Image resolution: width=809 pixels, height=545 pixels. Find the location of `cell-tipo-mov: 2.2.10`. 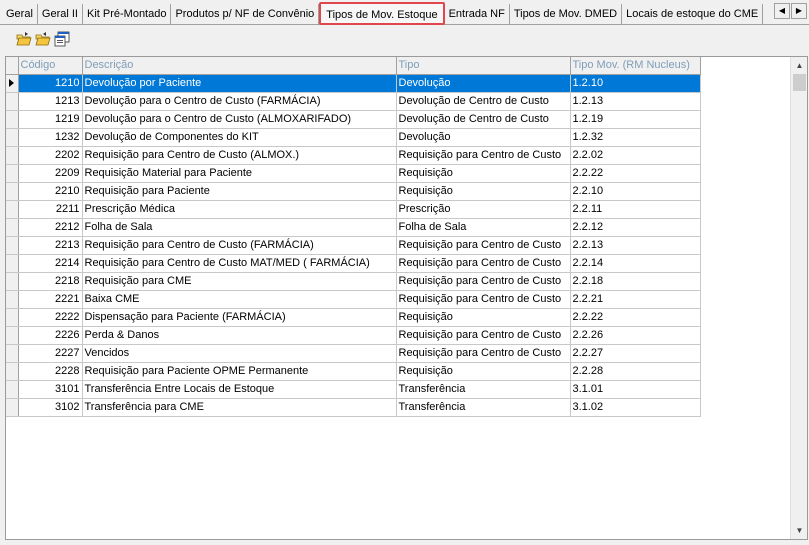

cell-tipo-mov: 2.2.10 is located at coordinates (635, 191).